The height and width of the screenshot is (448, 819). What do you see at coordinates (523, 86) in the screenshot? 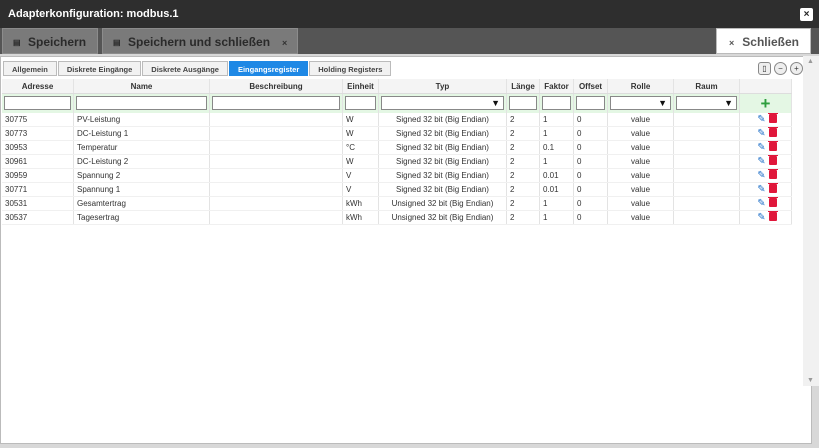
I see `header-cell: Länge` at bounding box center [523, 86].